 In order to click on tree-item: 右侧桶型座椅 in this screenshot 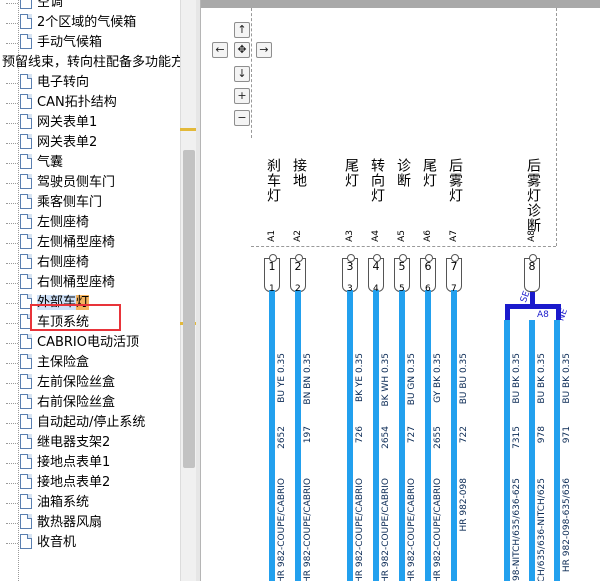, I will do `click(60, 283)`.